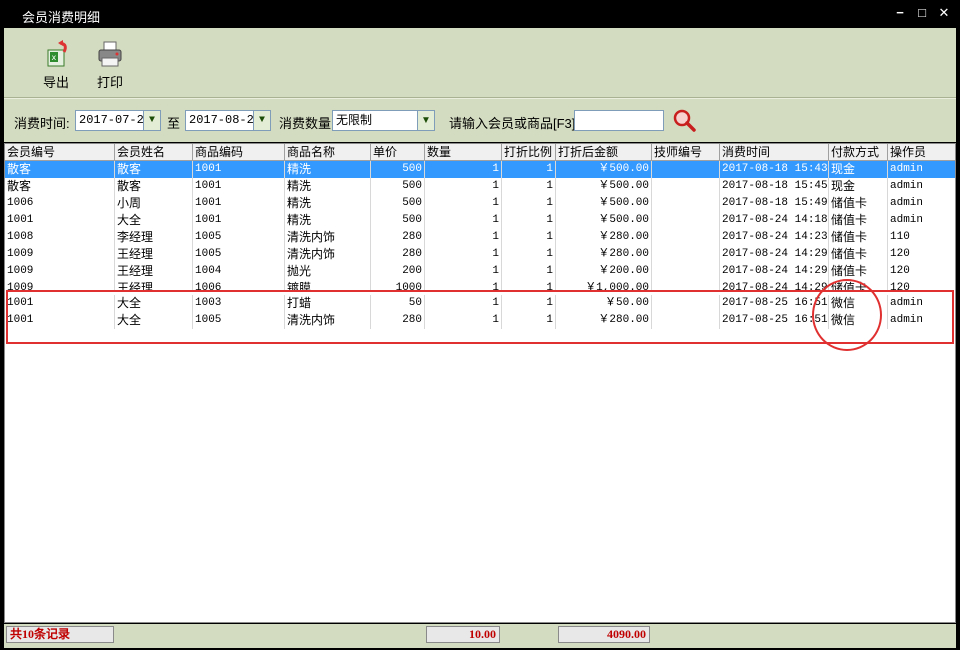 This screenshot has width=960, height=650. What do you see at coordinates (858, 152) in the screenshot?
I see `col-payment-method: 付款方式` at bounding box center [858, 152].